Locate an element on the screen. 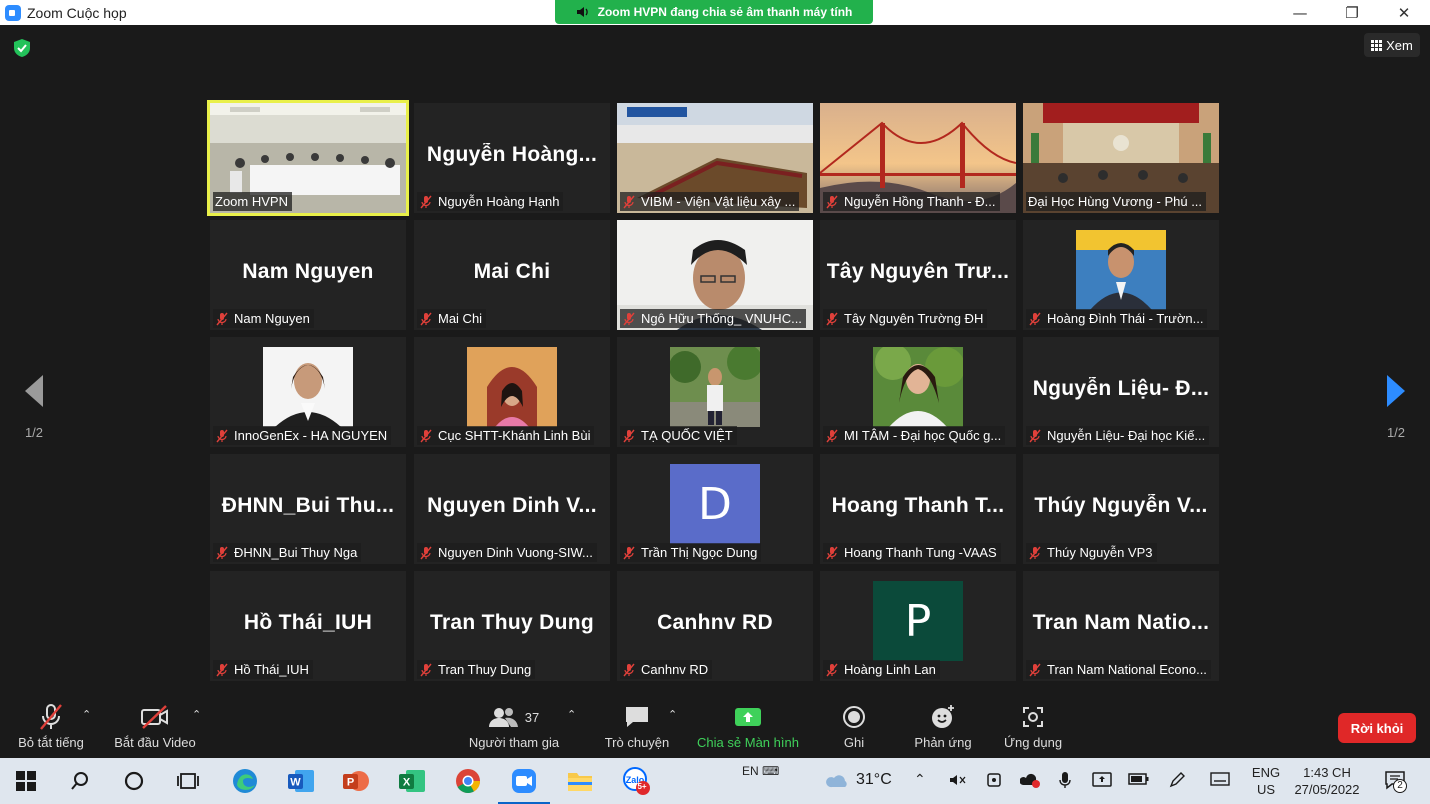 This screenshot has width=1430, height=804. cortana-button is located at coordinates (134, 781).